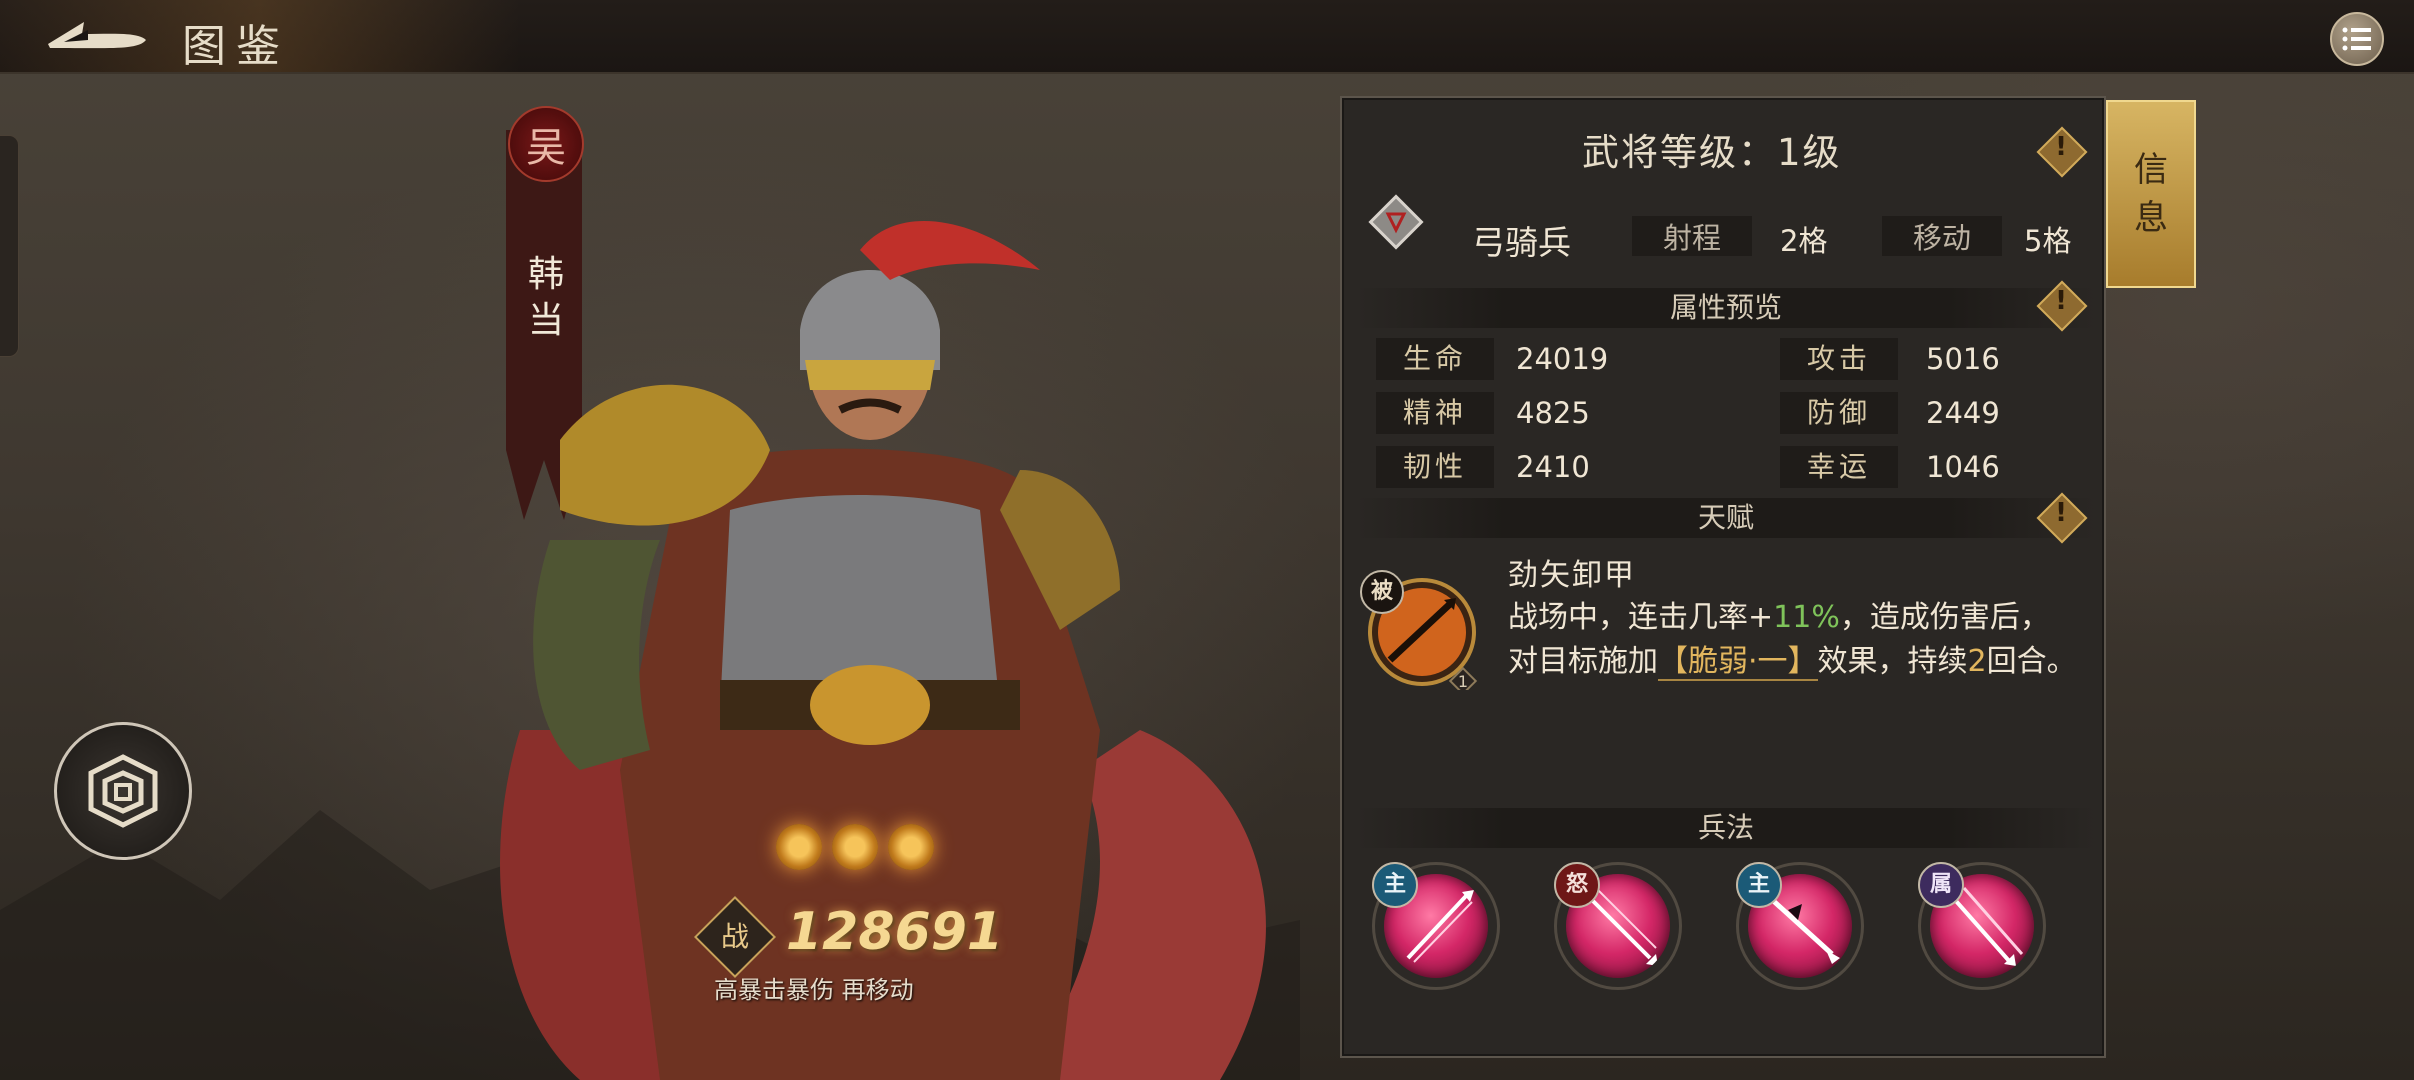 The image size is (2414, 1080). I want to click on talent-description: 战场中，连击几率+11%，造成伤害后，对目标施加【脆弱·一】效果，持续2回合。, so click(1792, 640).